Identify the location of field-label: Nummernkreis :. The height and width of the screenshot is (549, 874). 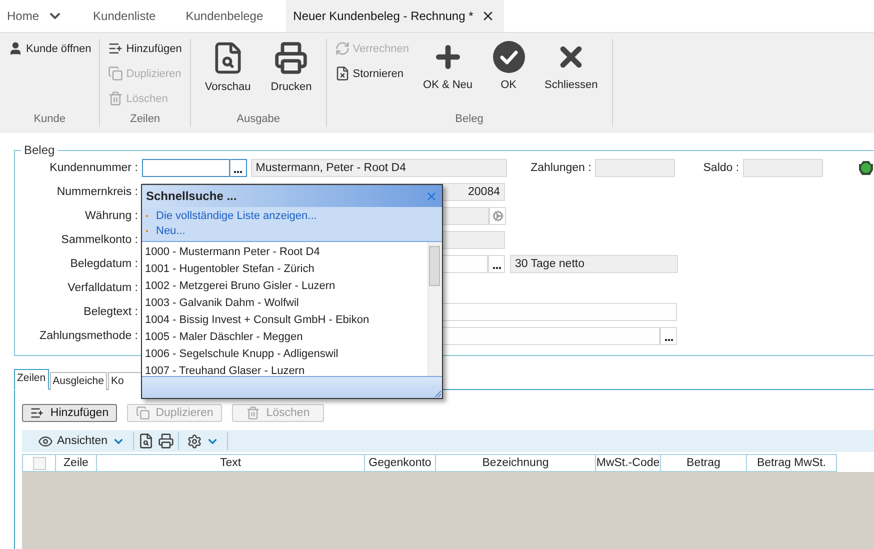
(97, 192).